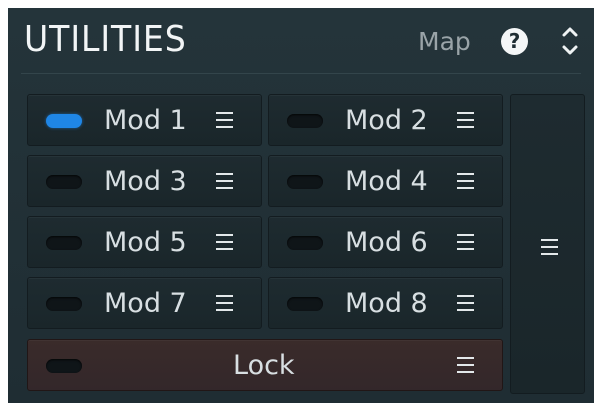 This screenshot has width=594, height=403. Describe the element at coordinates (224, 181) in the screenshot. I see `mod-3-menu-icon` at that location.